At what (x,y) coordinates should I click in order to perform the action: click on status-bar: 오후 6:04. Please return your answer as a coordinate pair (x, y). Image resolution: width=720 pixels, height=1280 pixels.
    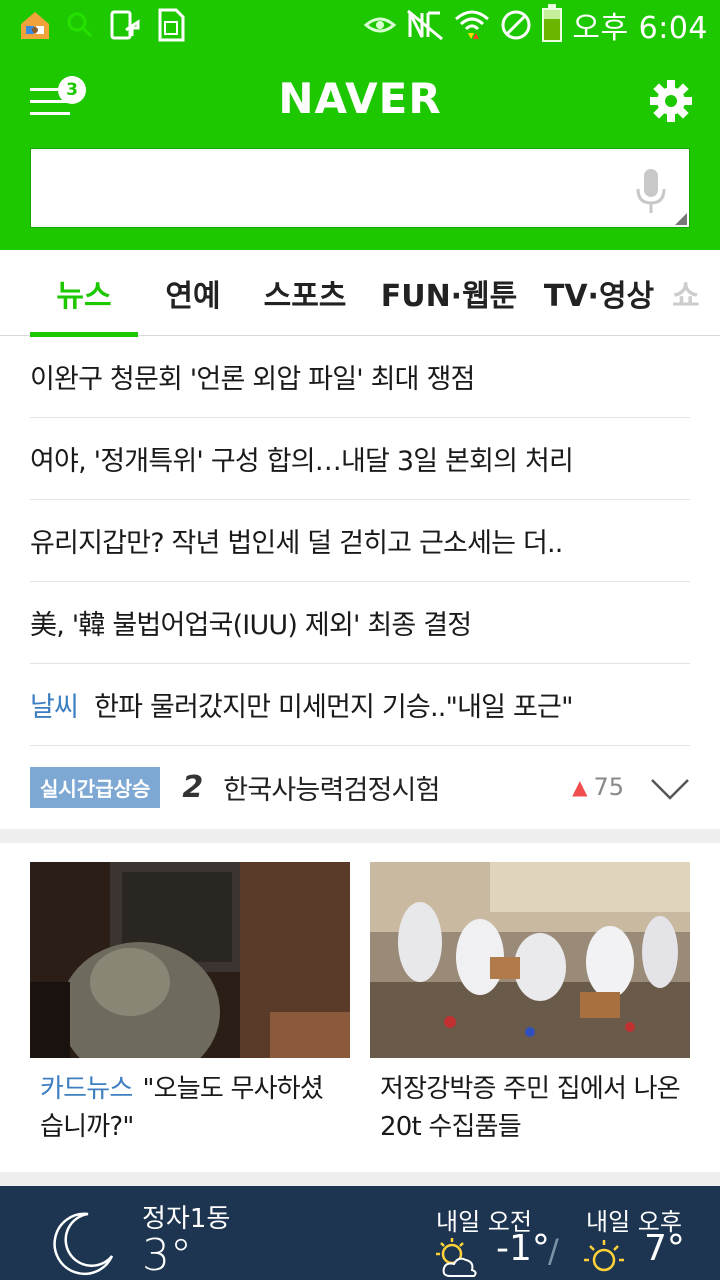
    Looking at the image, I should click on (360, 25).